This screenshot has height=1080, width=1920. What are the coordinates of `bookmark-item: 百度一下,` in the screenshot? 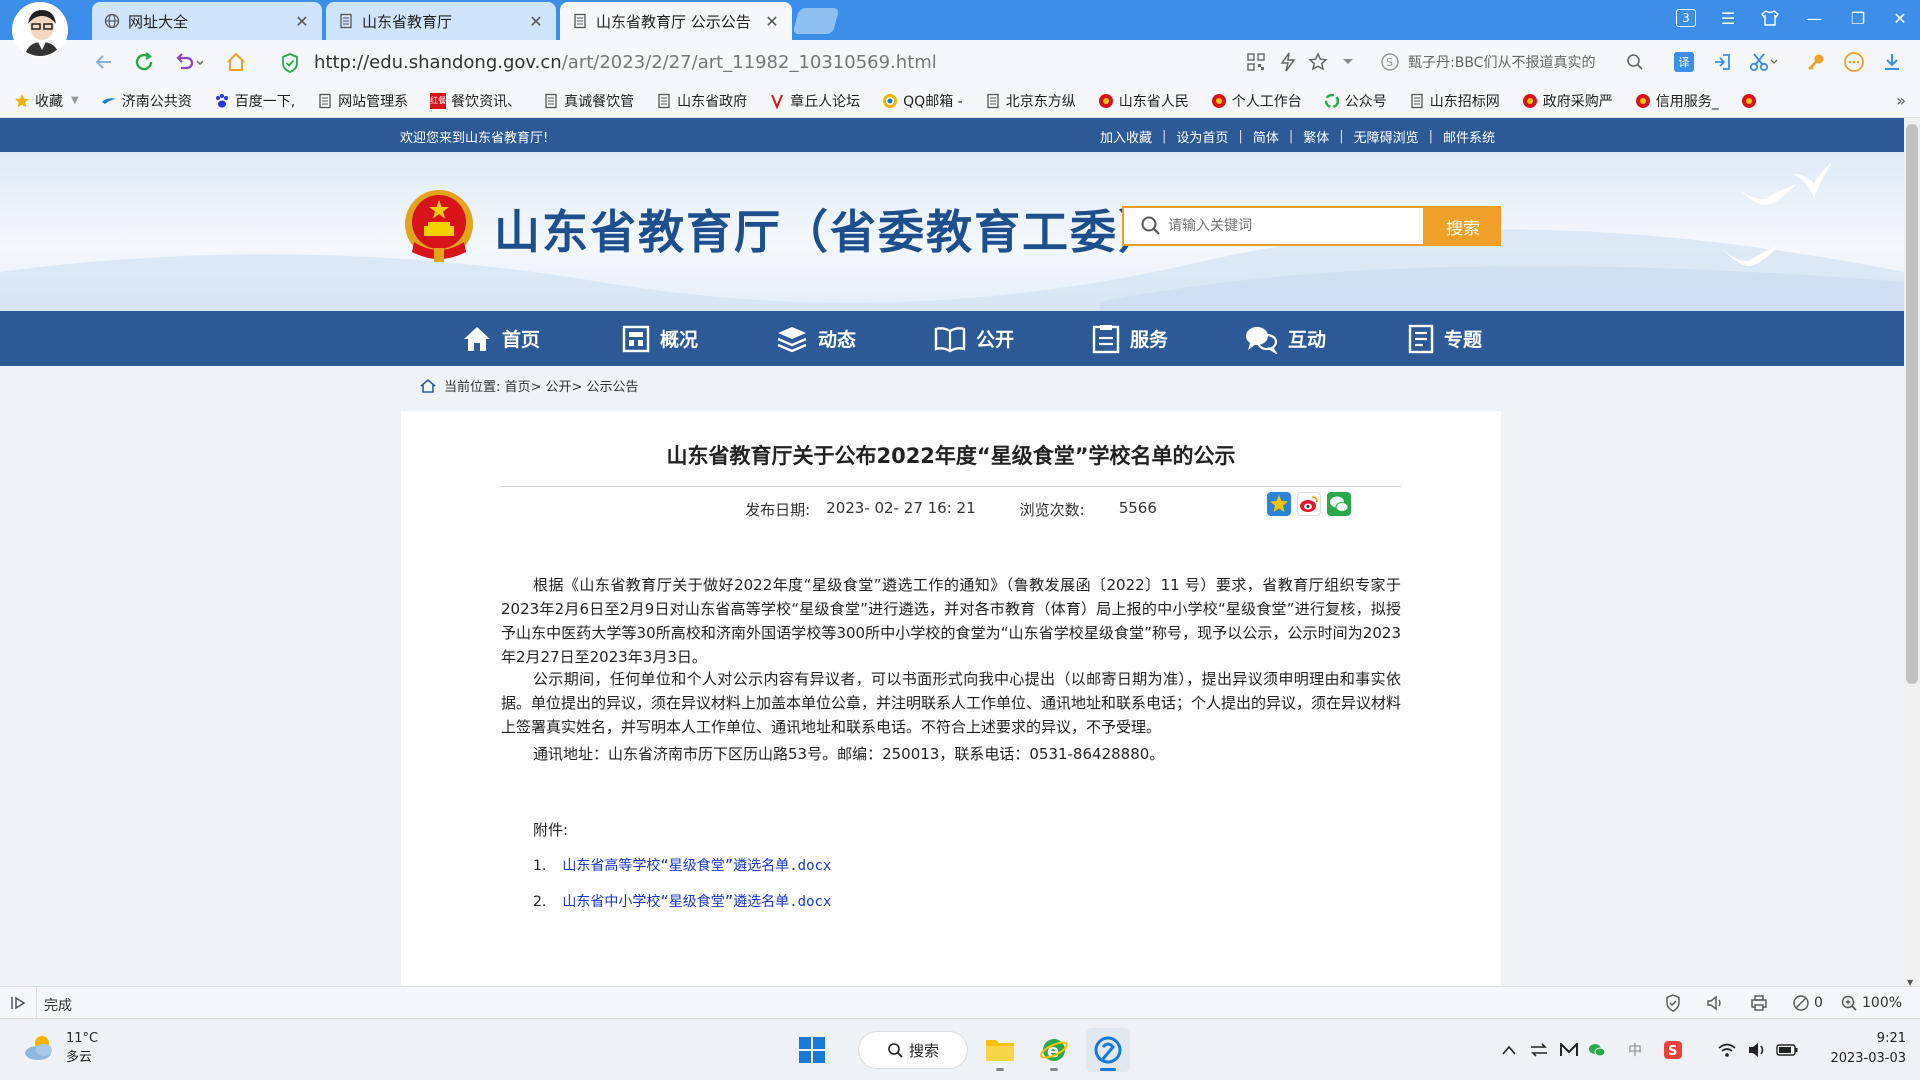 It's located at (254, 101).